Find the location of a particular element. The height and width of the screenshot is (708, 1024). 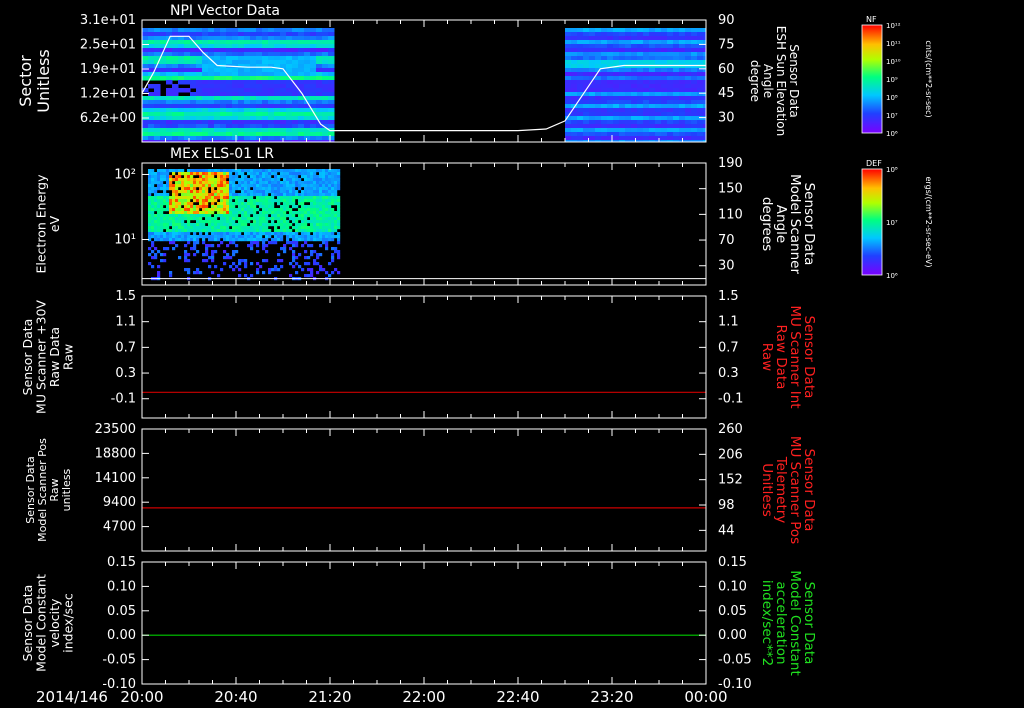

y-tick-label: 1.9e+01 is located at coordinates (108, 69).